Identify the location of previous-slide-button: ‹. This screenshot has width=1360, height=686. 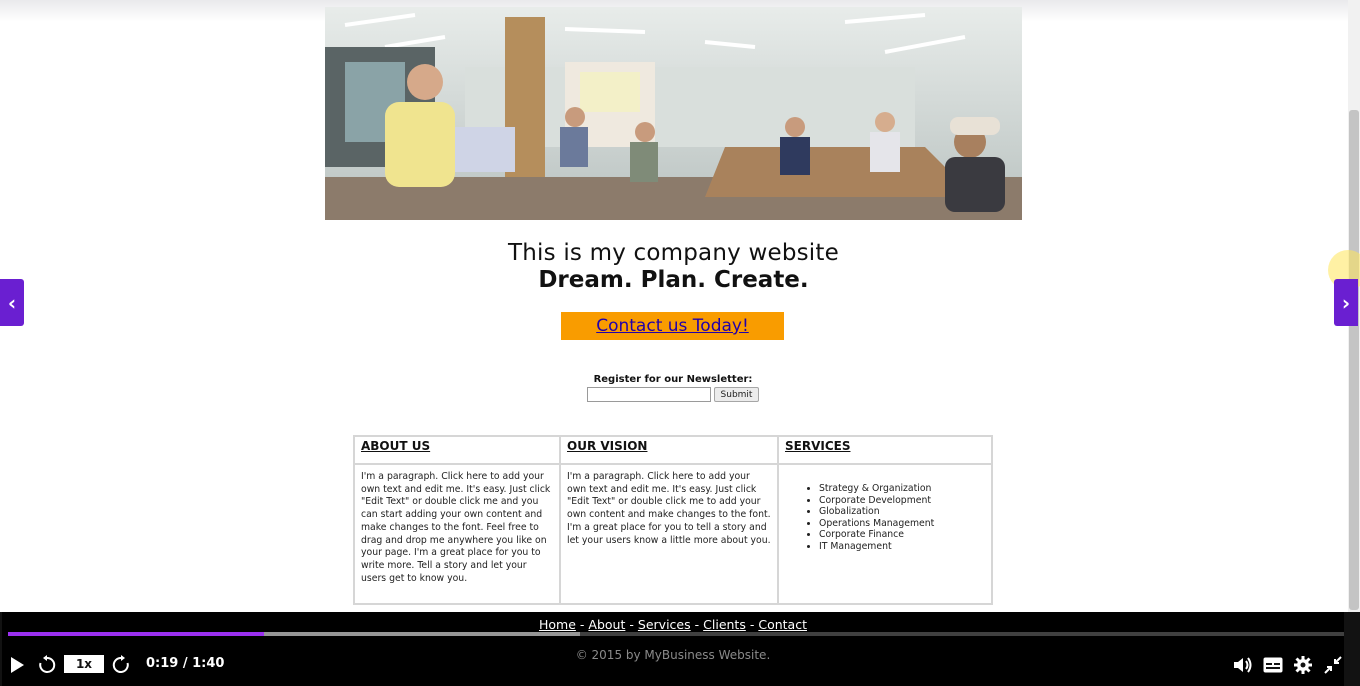
(12, 302).